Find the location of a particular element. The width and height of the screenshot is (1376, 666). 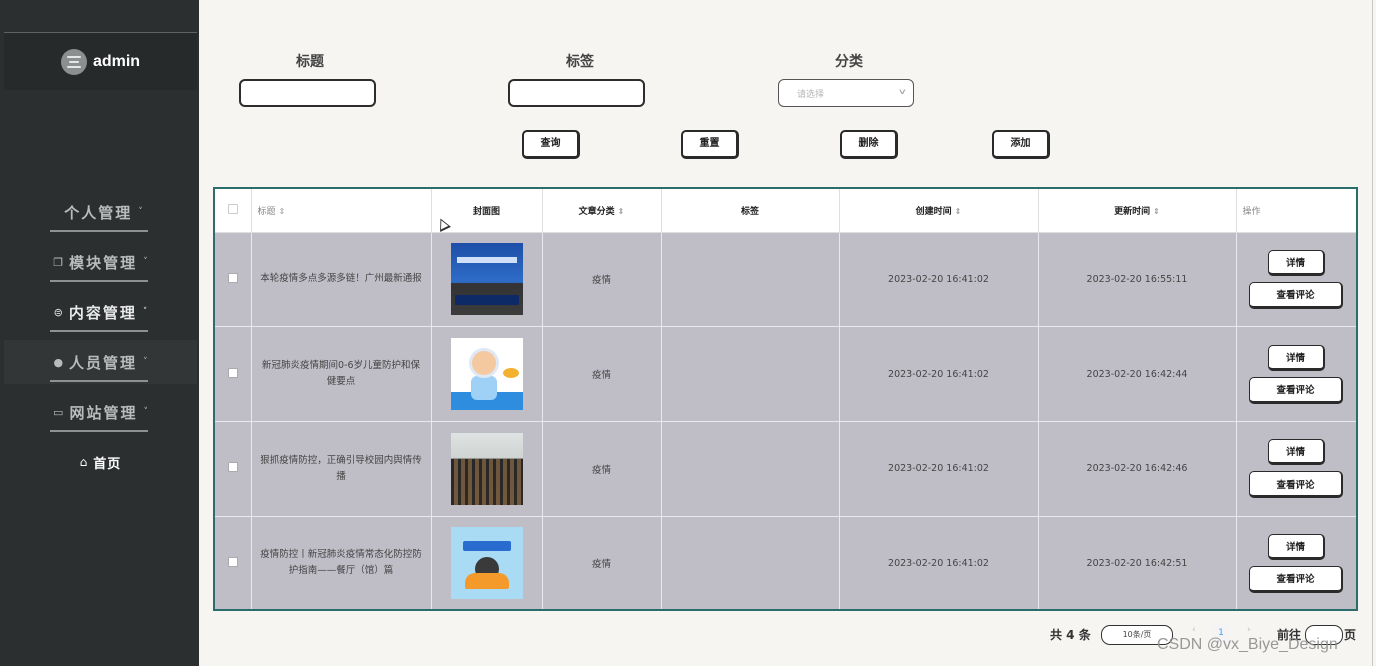

title-filter-label: 标题 is located at coordinates (310, 62).